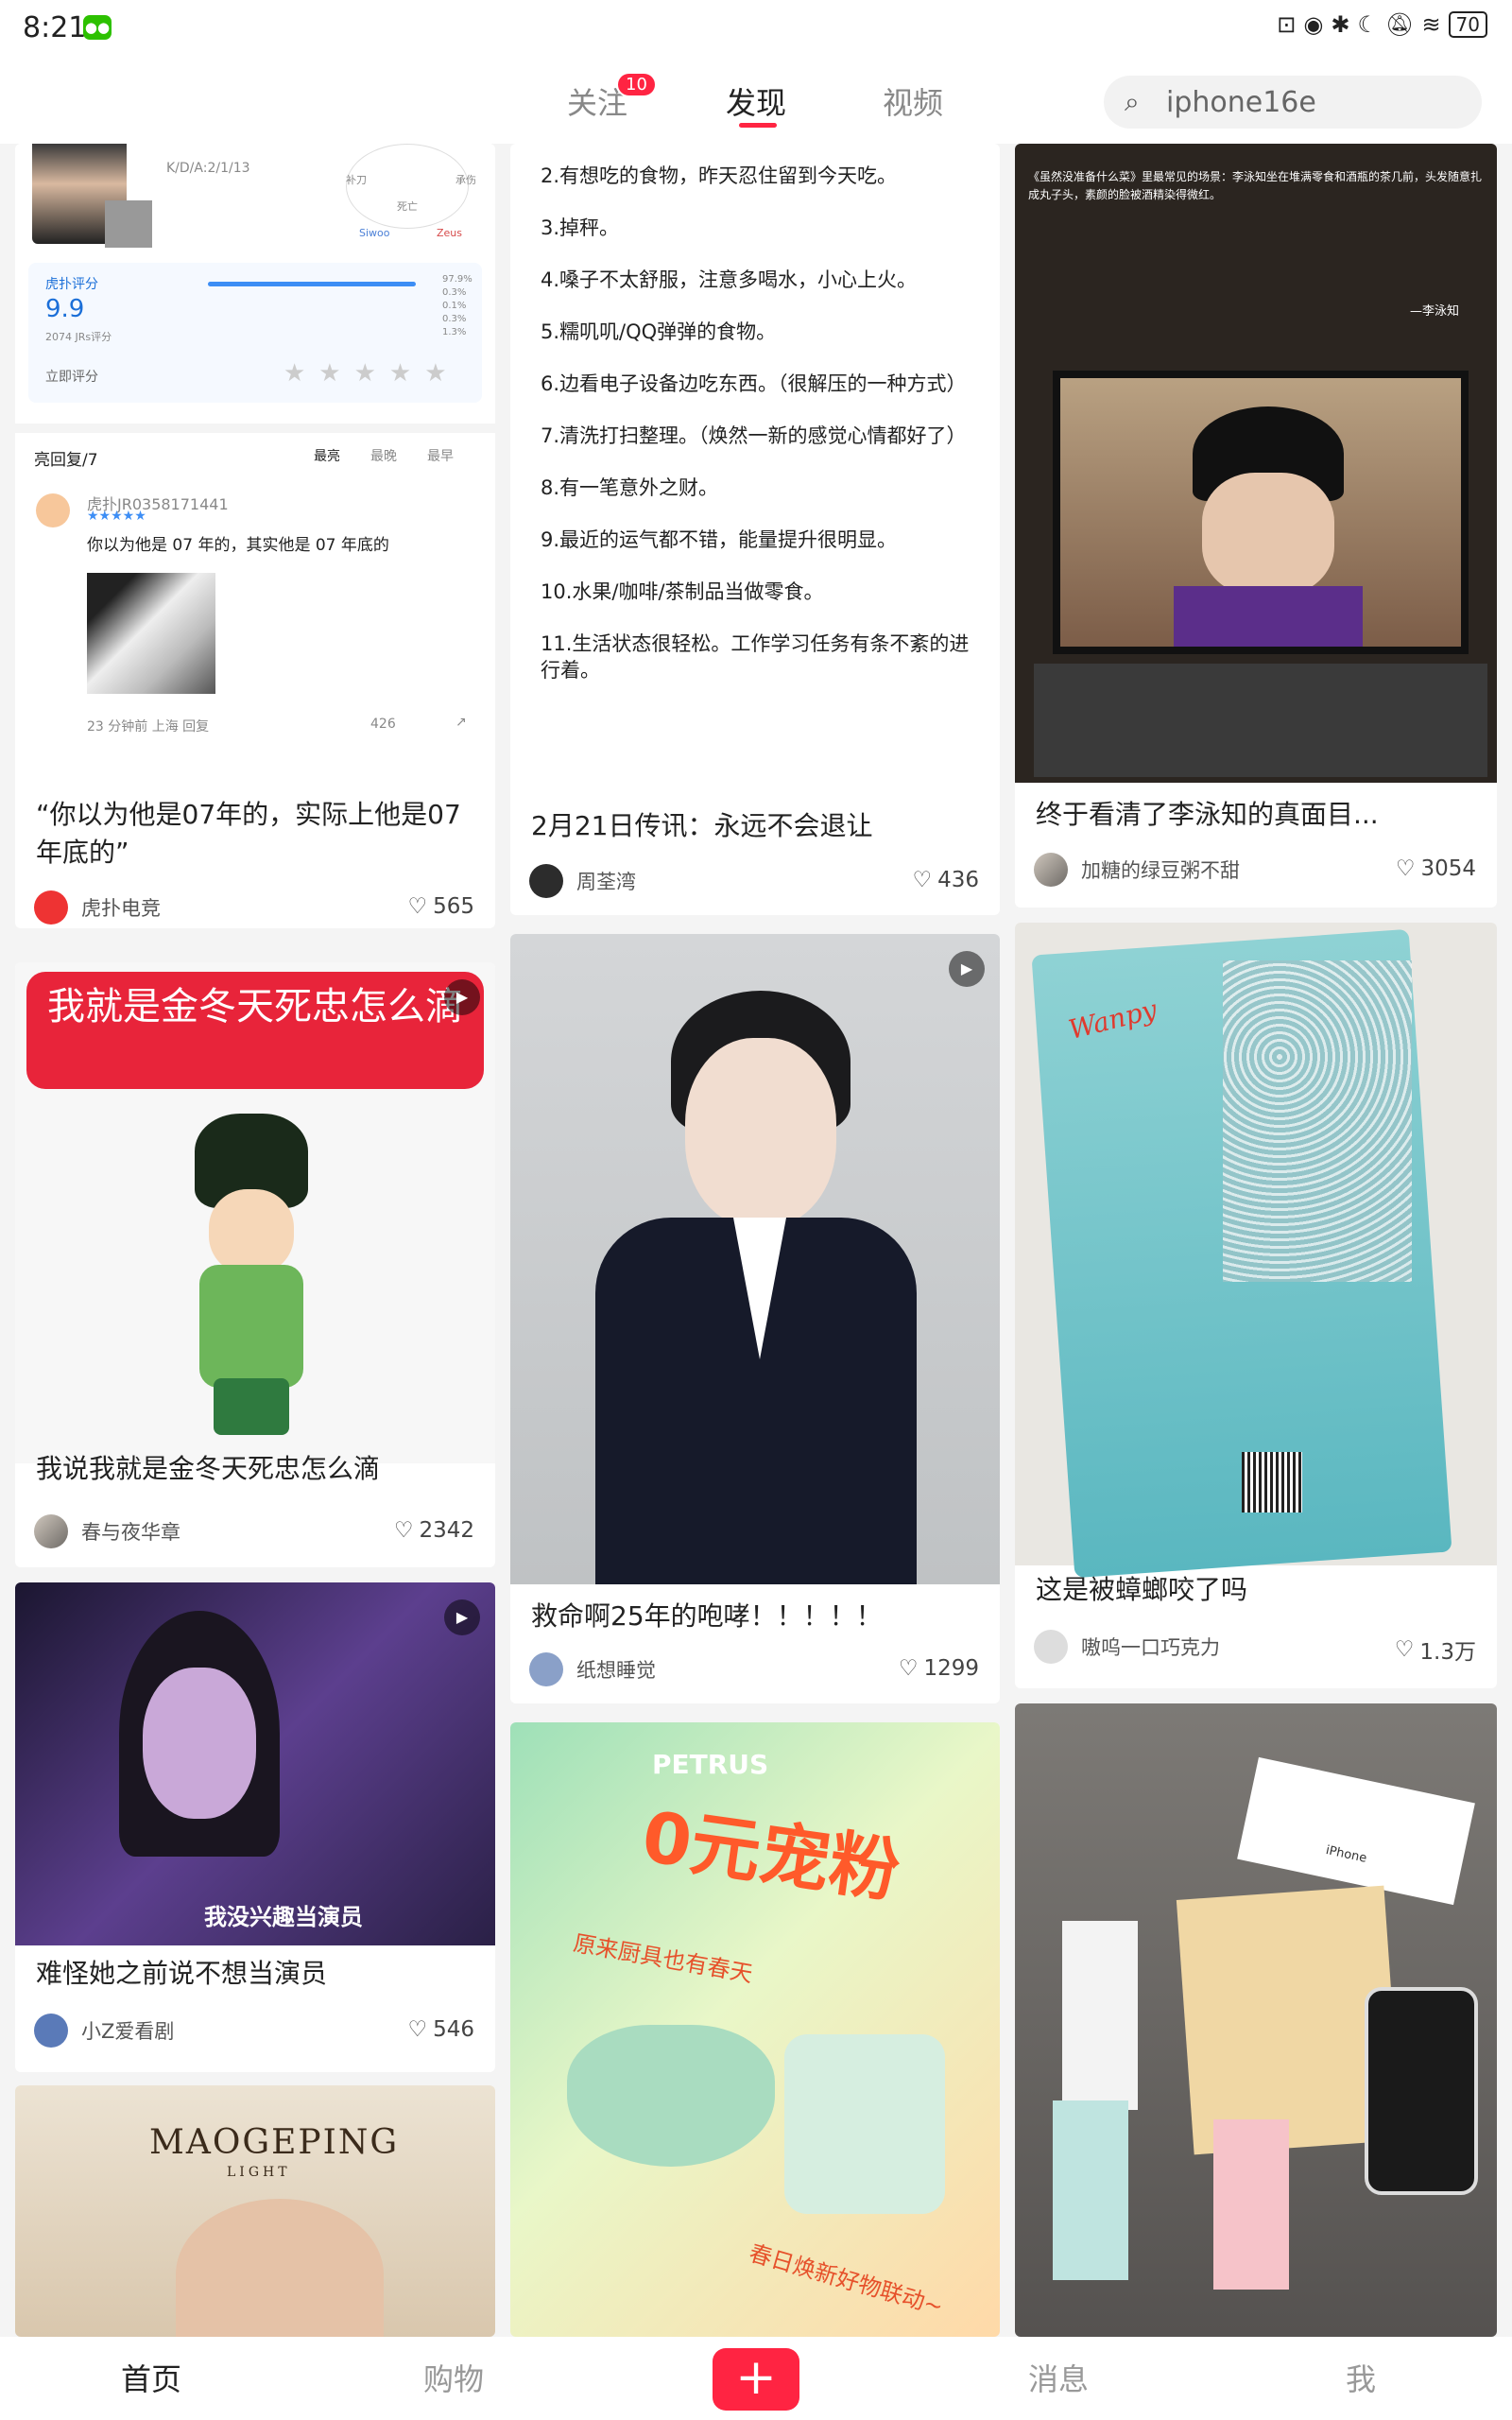 This screenshot has height=2420, width=1512. I want to click on feed-card-dance: ▶ 救命啊25年的咆哮！！！！！ 纸想睡觉 ♡ 1299, so click(755, 1318).